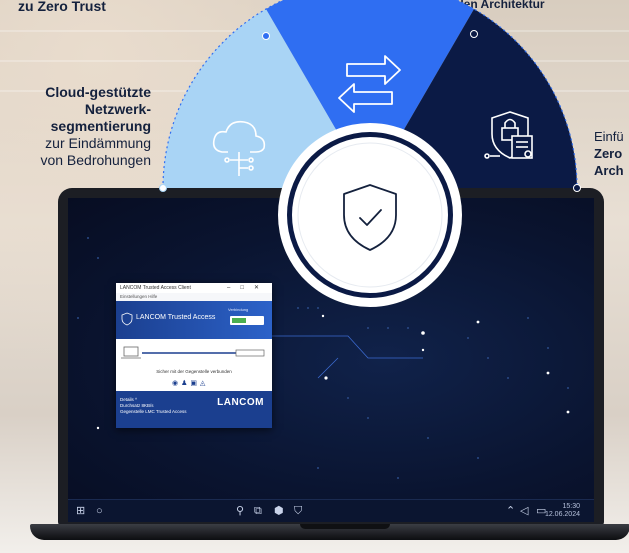 The image size is (629, 553). Describe the element at coordinates (474, 34) in the screenshot. I see `rim-dot-mid-right` at that location.